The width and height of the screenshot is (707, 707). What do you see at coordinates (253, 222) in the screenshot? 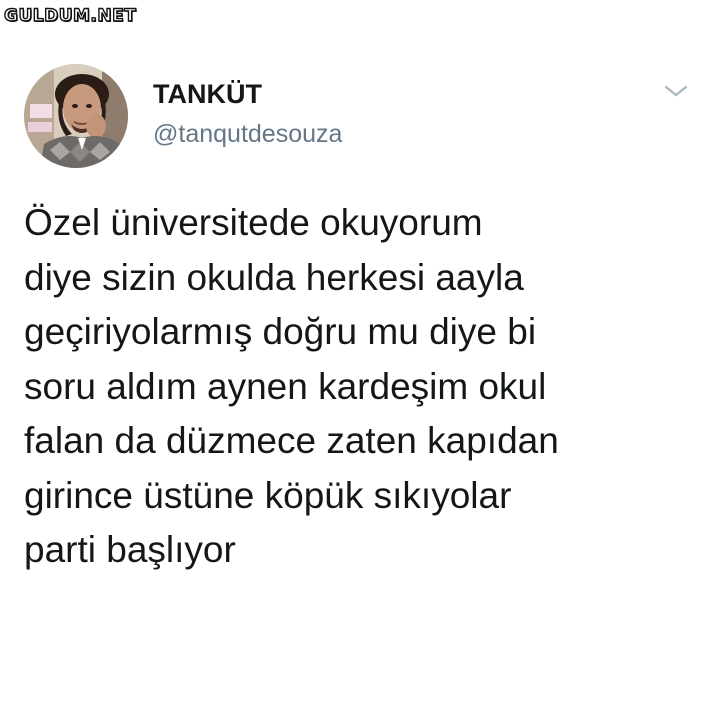
I see `tweet-text-line: Özel üniversitede okuyorum` at bounding box center [253, 222].